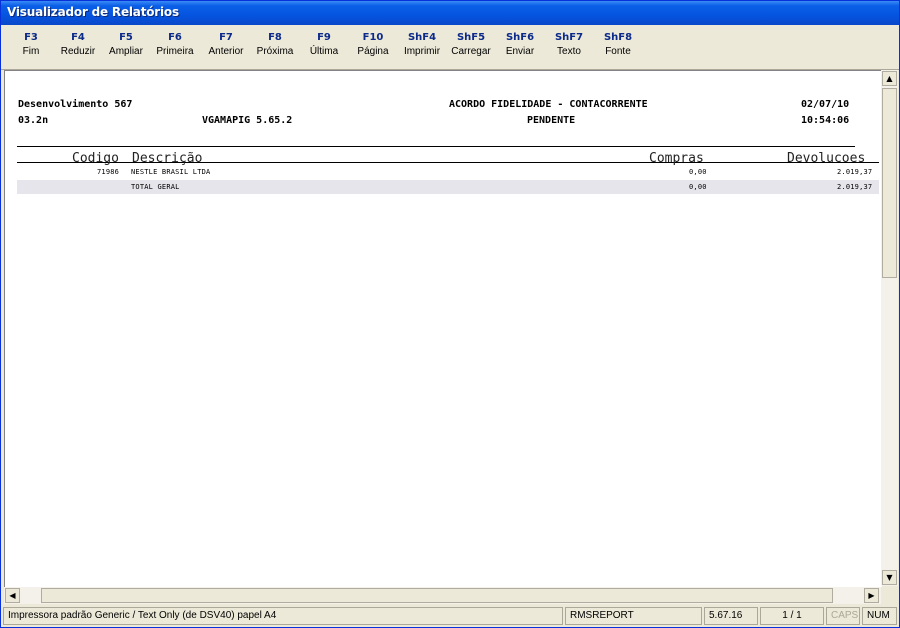  Describe the element at coordinates (618, 37) in the screenshot. I see `fonte-key: ShF8` at that location.